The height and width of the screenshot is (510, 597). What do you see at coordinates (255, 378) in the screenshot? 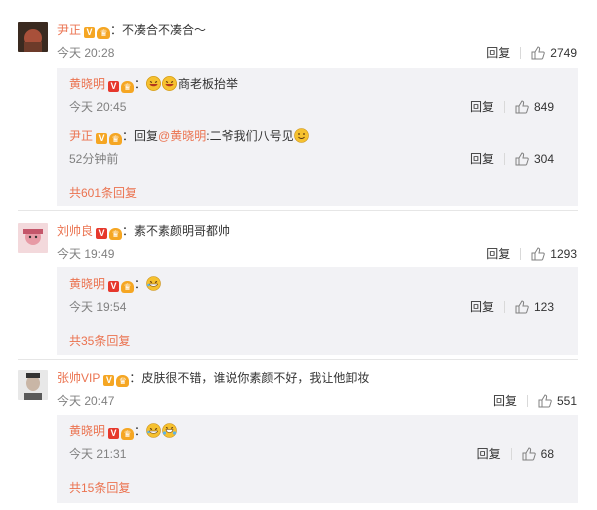
I see `comment-text: 皮肤很不错，谁说你素颜不好，我让他卸妆` at bounding box center [255, 378].